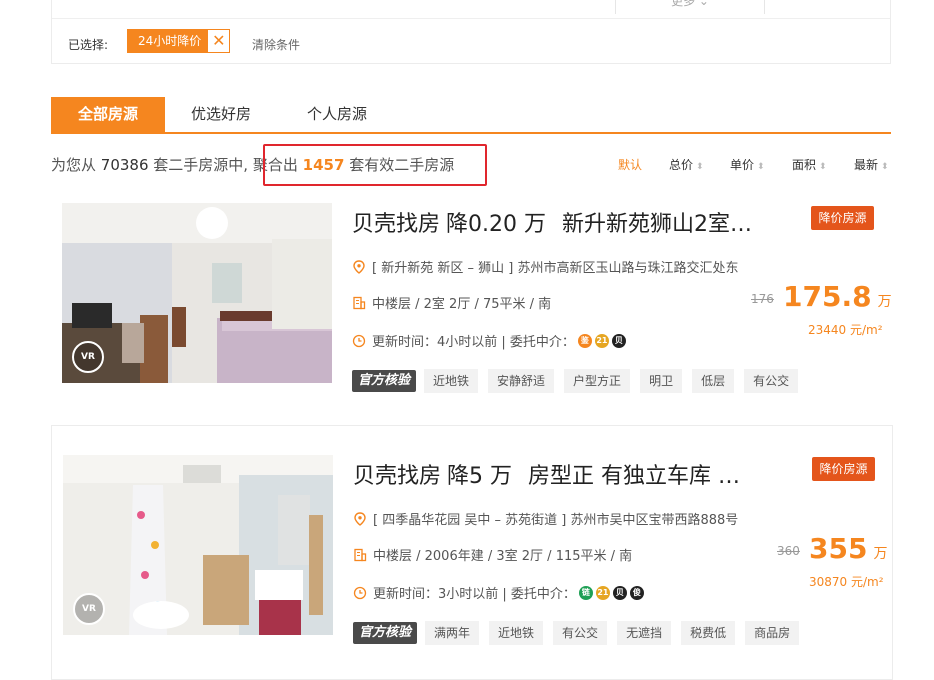 This screenshot has height=680, width=934. I want to click on tags-row: 官方核验 满两年 近地铁 有公交 无遮挡 税费低 商品房, so click(581, 633).